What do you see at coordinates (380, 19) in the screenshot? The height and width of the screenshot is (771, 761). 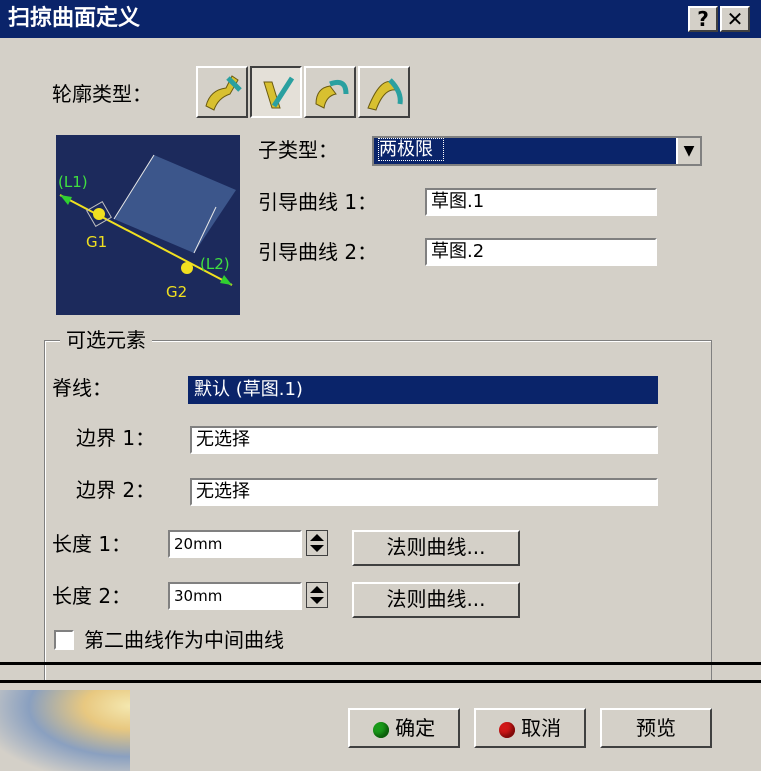 I see `title-bar: 扫掠曲面定义 ? ✕` at bounding box center [380, 19].